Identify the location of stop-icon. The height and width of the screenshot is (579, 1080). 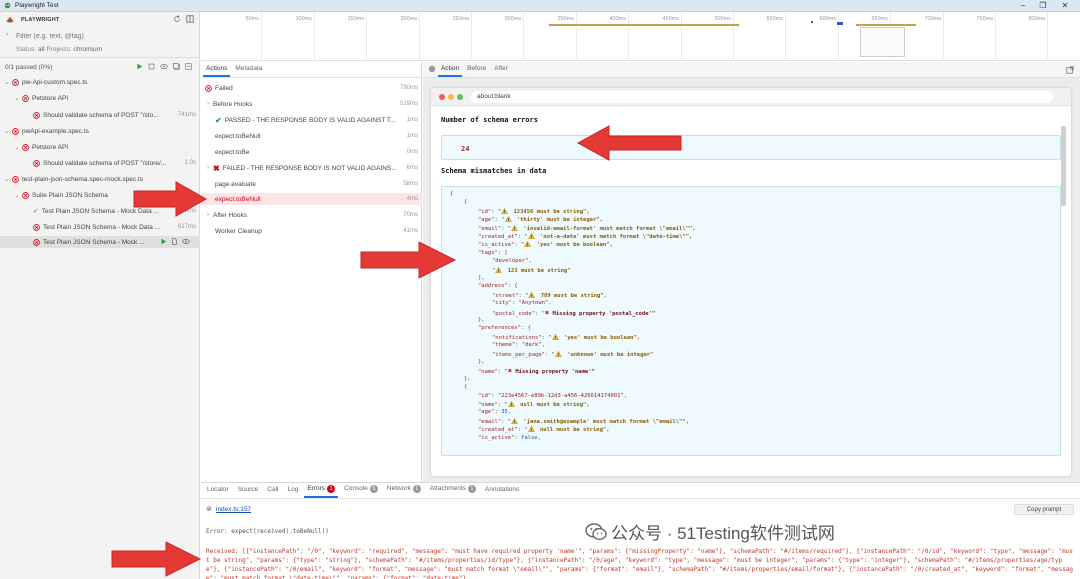
(151, 66).